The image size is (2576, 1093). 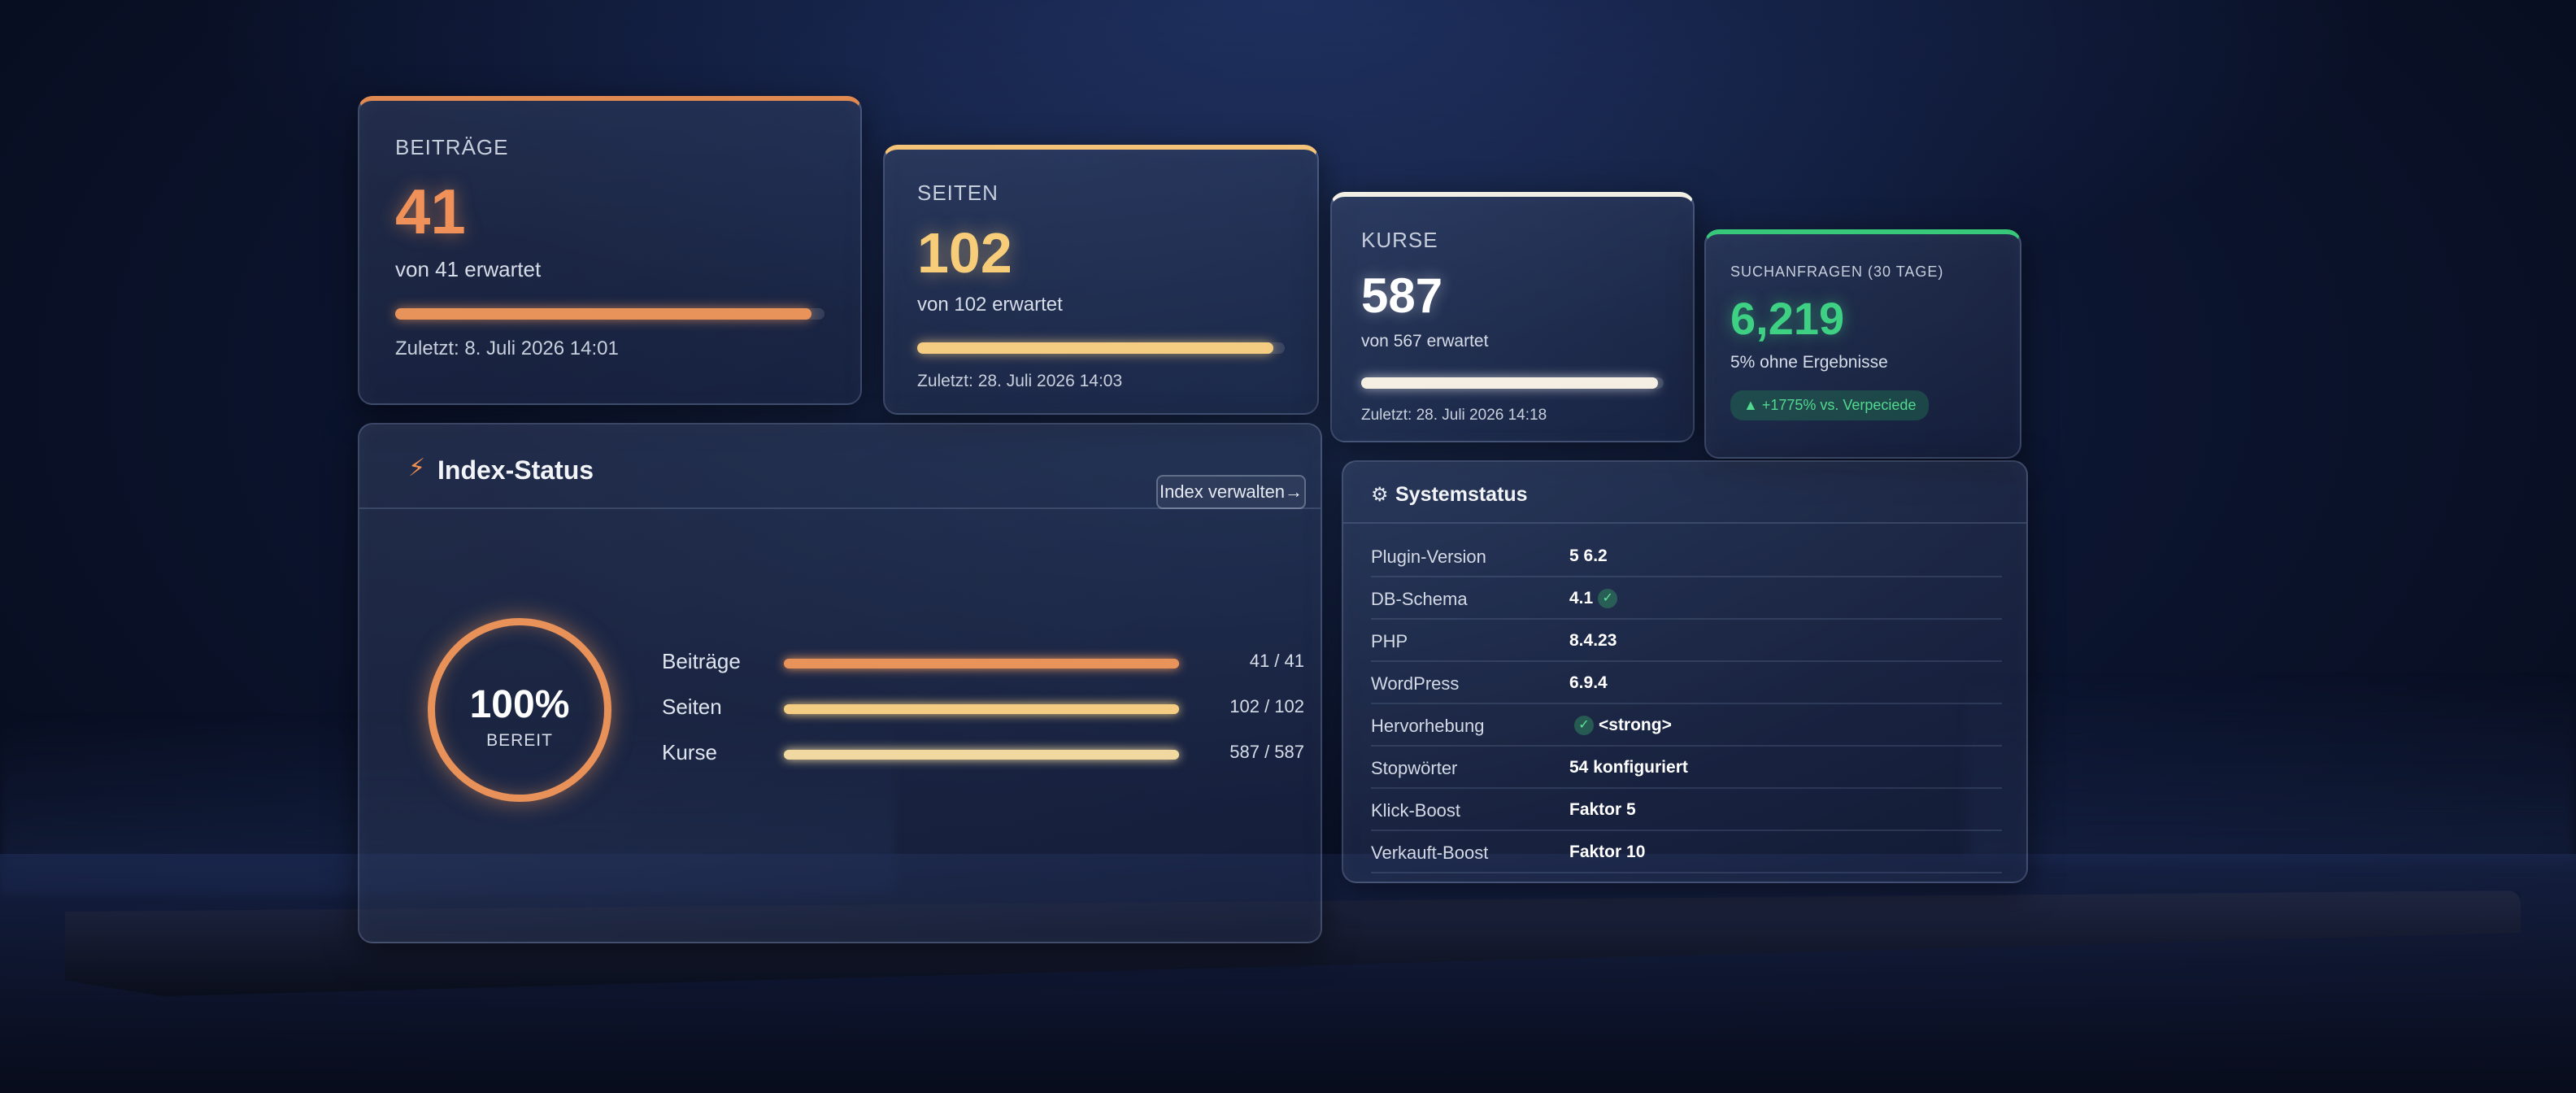 I want to click on index-row-count: 587 / 587, so click(x=1267, y=752).